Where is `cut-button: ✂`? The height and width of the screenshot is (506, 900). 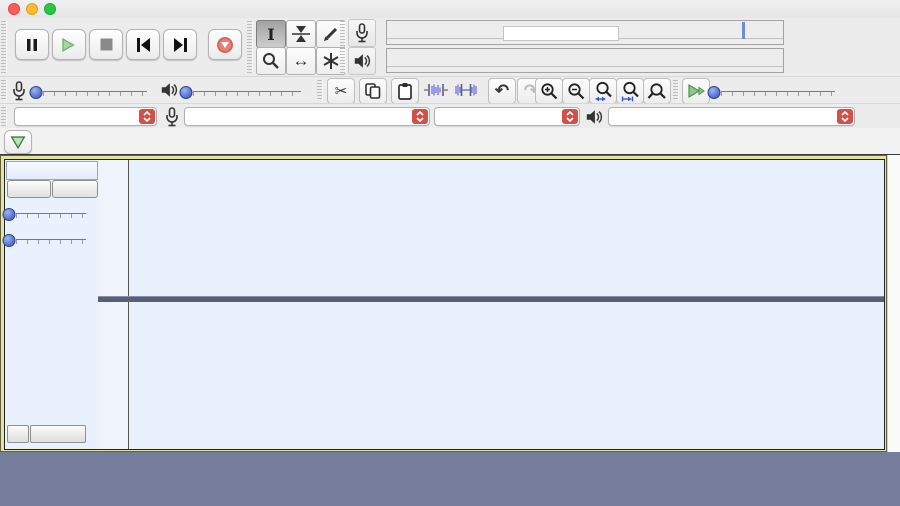 cut-button: ✂ is located at coordinates (341, 91).